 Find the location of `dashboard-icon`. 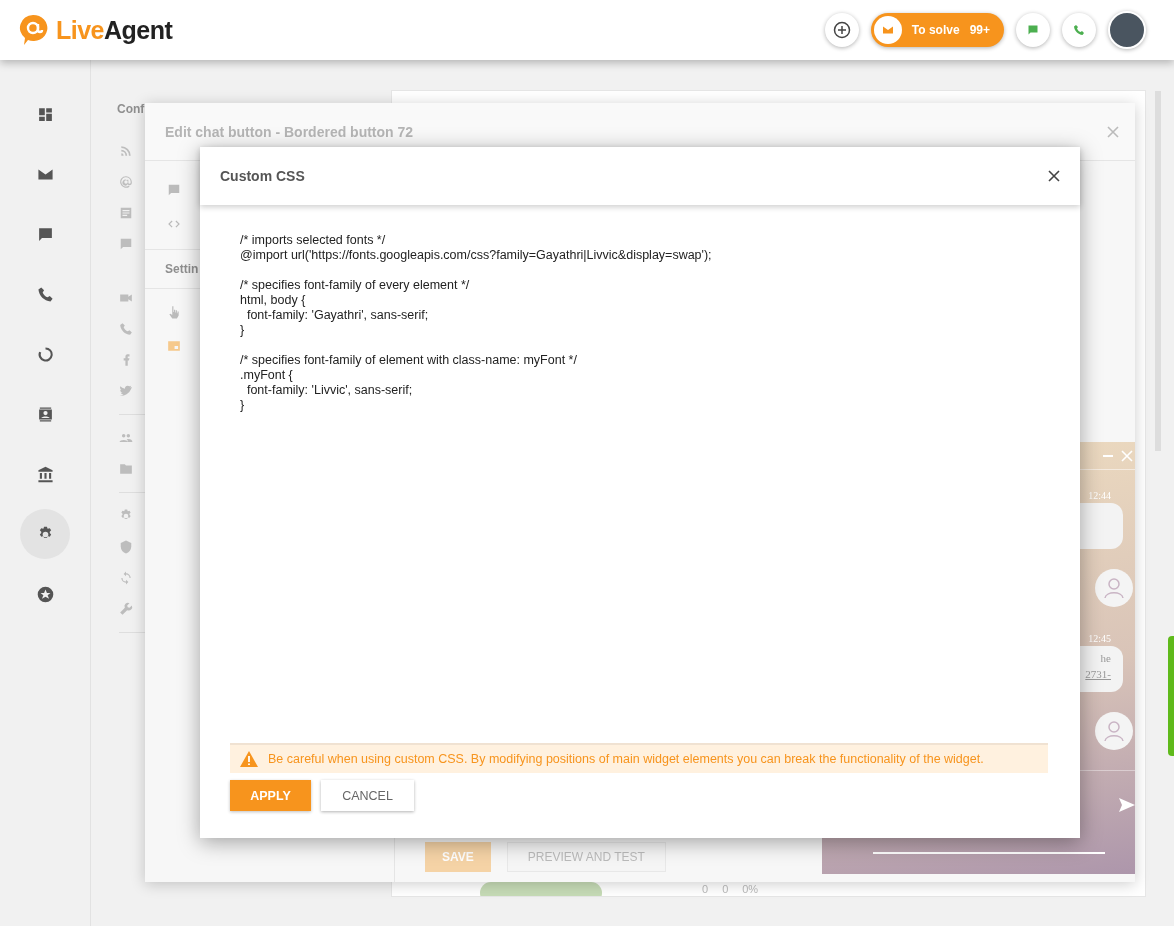

dashboard-icon is located at coordinates (45, 114).